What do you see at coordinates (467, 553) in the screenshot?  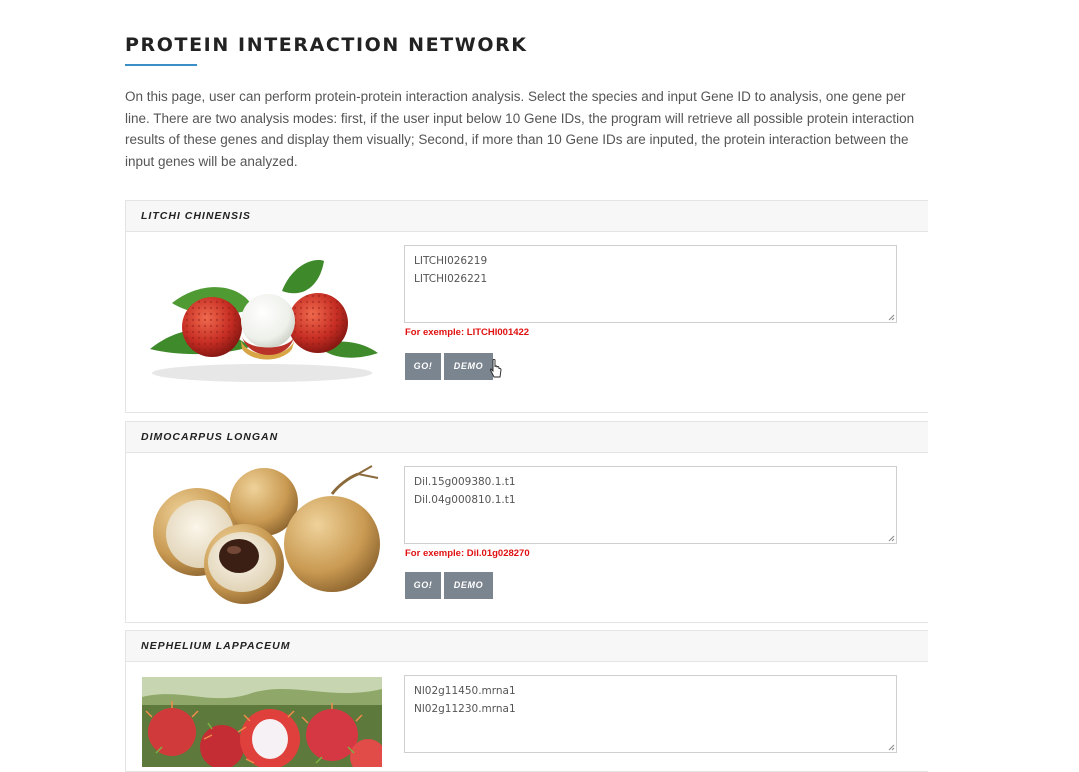 I see `example-text: For exemple: Dil.01g028270` at bounding box center [467, 553].